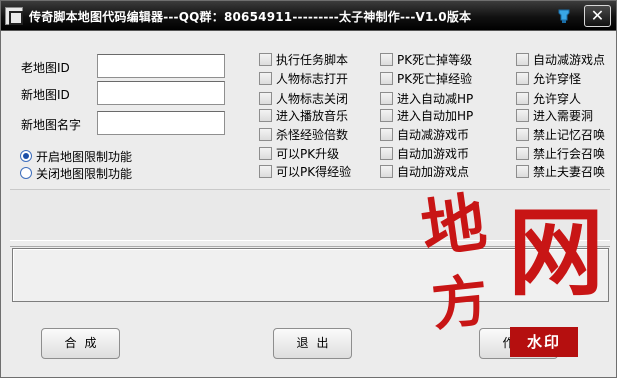 Image resolution: width=617 pixels, height=378 pixels. What do you see at coordinates (433, 153) in the screenshot?
I see `checkbox-label: 自动加游戏币` at bounding box center [433, 153].